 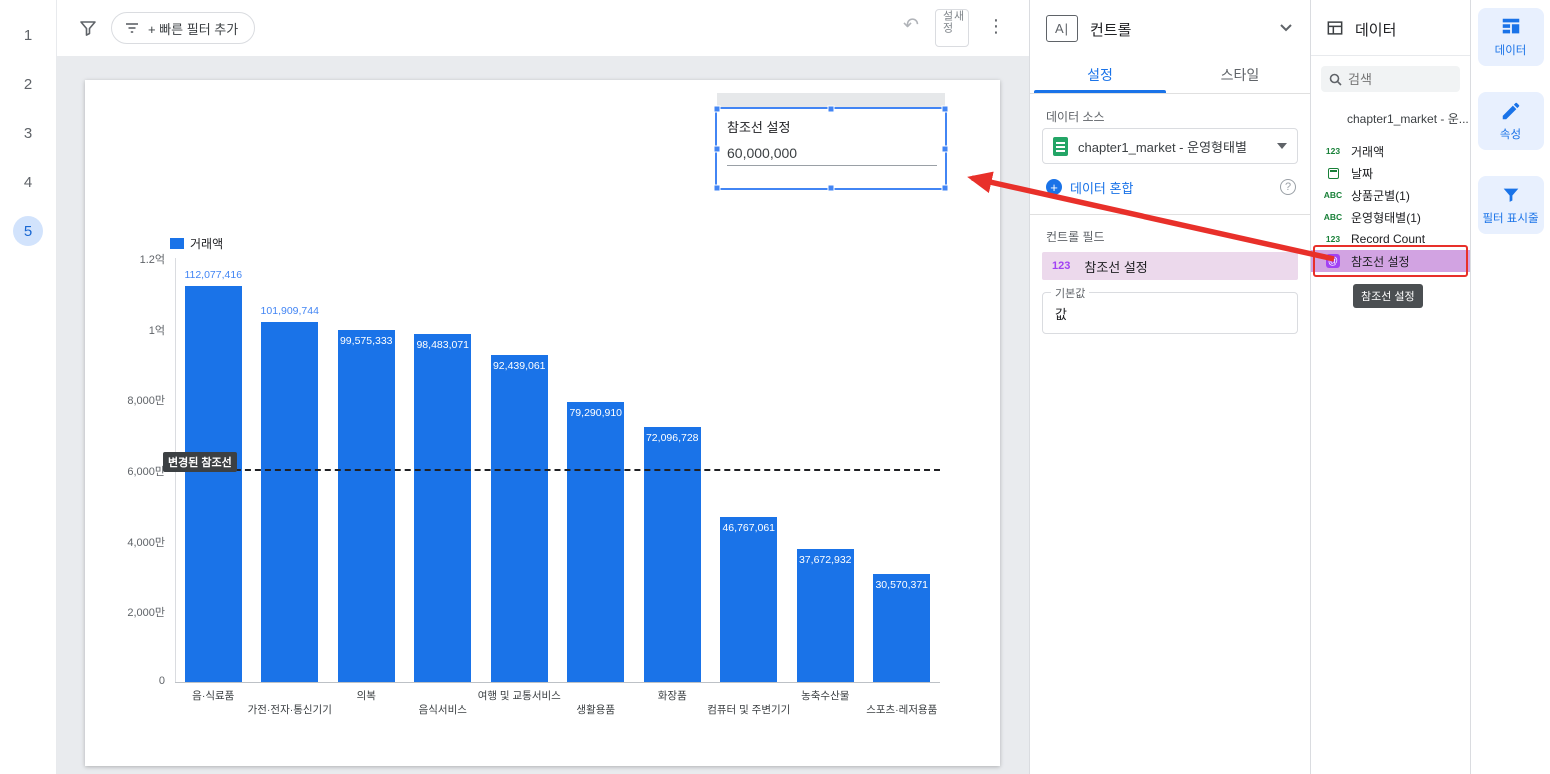 I want to click on data-field-item: 123 거래액, so click(x=1390, y=151).